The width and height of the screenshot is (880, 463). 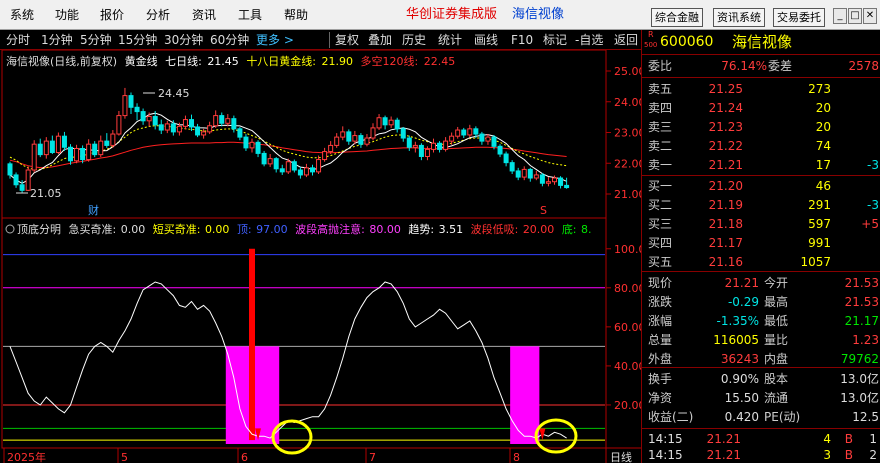 I want to click on period-1min-tab: 1分钟, so click(x=57, y=40).